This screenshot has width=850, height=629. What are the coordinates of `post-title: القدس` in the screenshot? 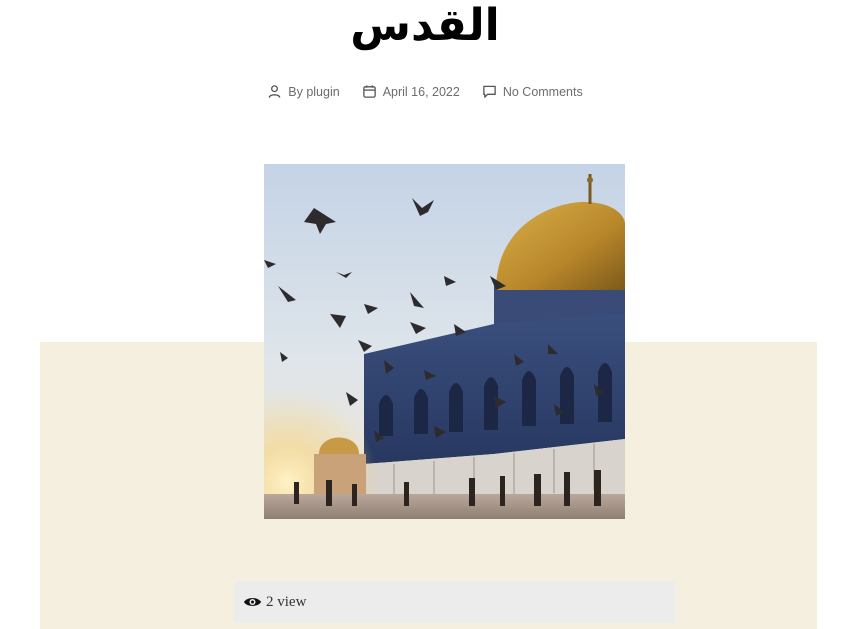 It's located at (425, 25).